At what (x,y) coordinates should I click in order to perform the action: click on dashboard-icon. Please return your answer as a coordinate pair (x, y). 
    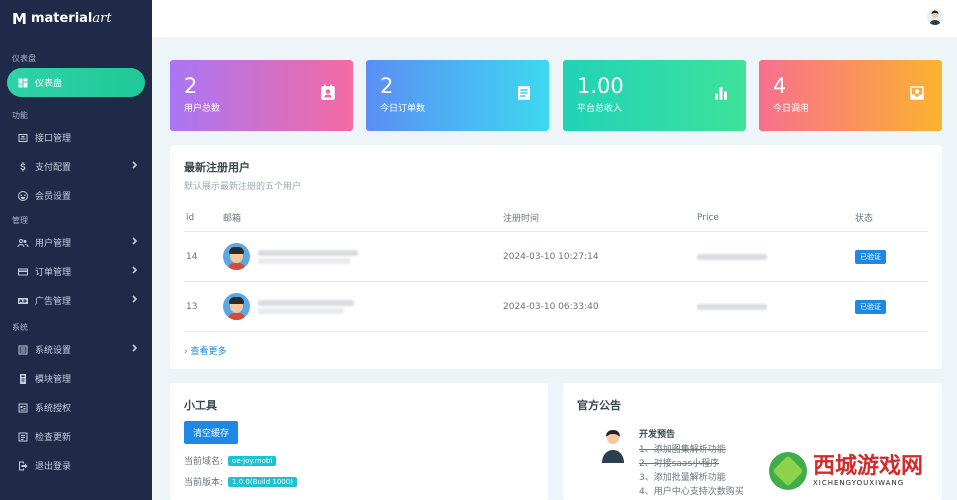
    Looking at the image, I should click on (23, 83).